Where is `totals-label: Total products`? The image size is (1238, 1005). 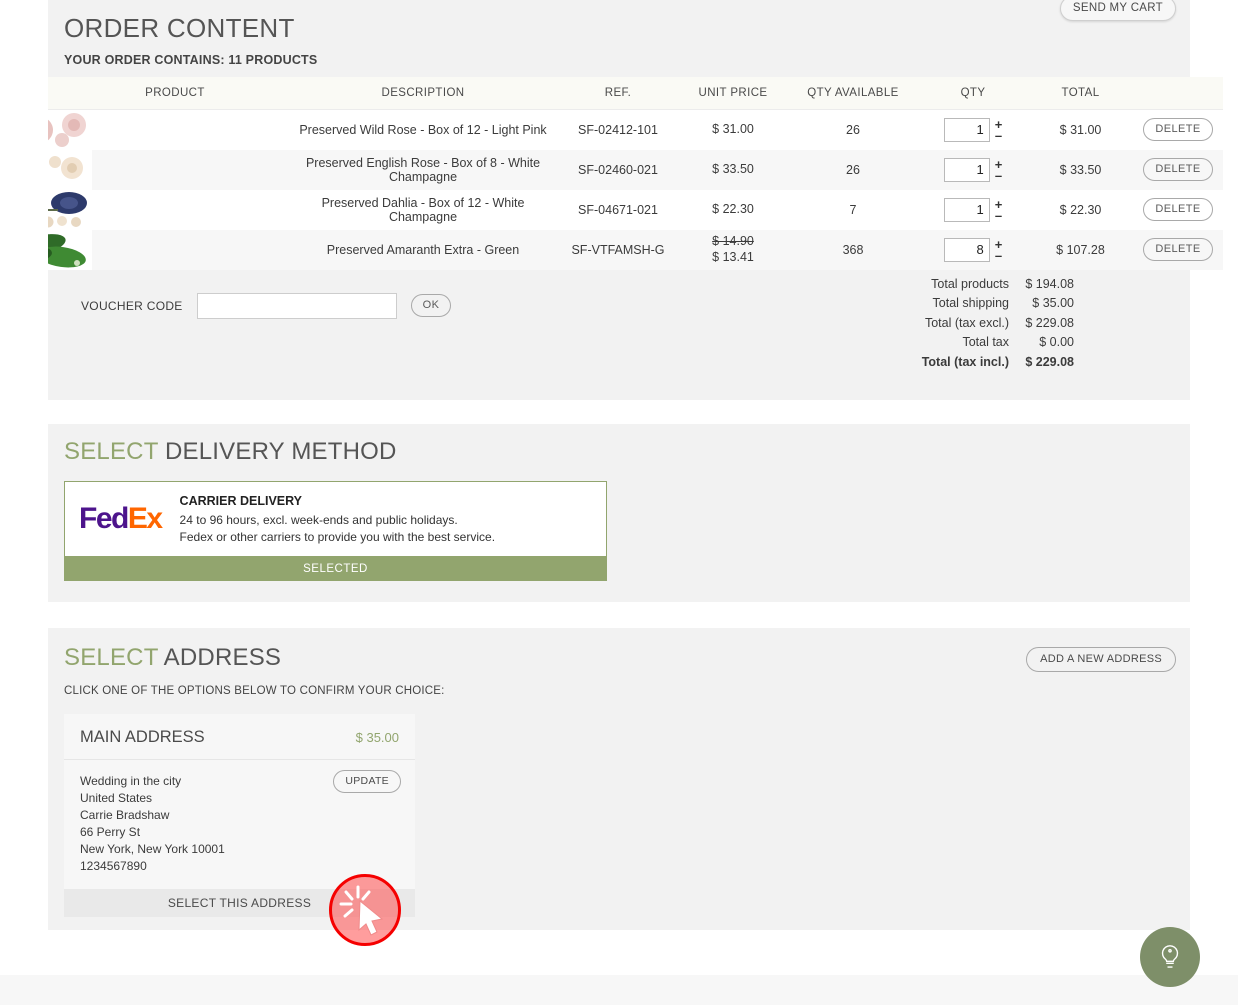 totals-label: Total products is located at coordinates (970, 283).